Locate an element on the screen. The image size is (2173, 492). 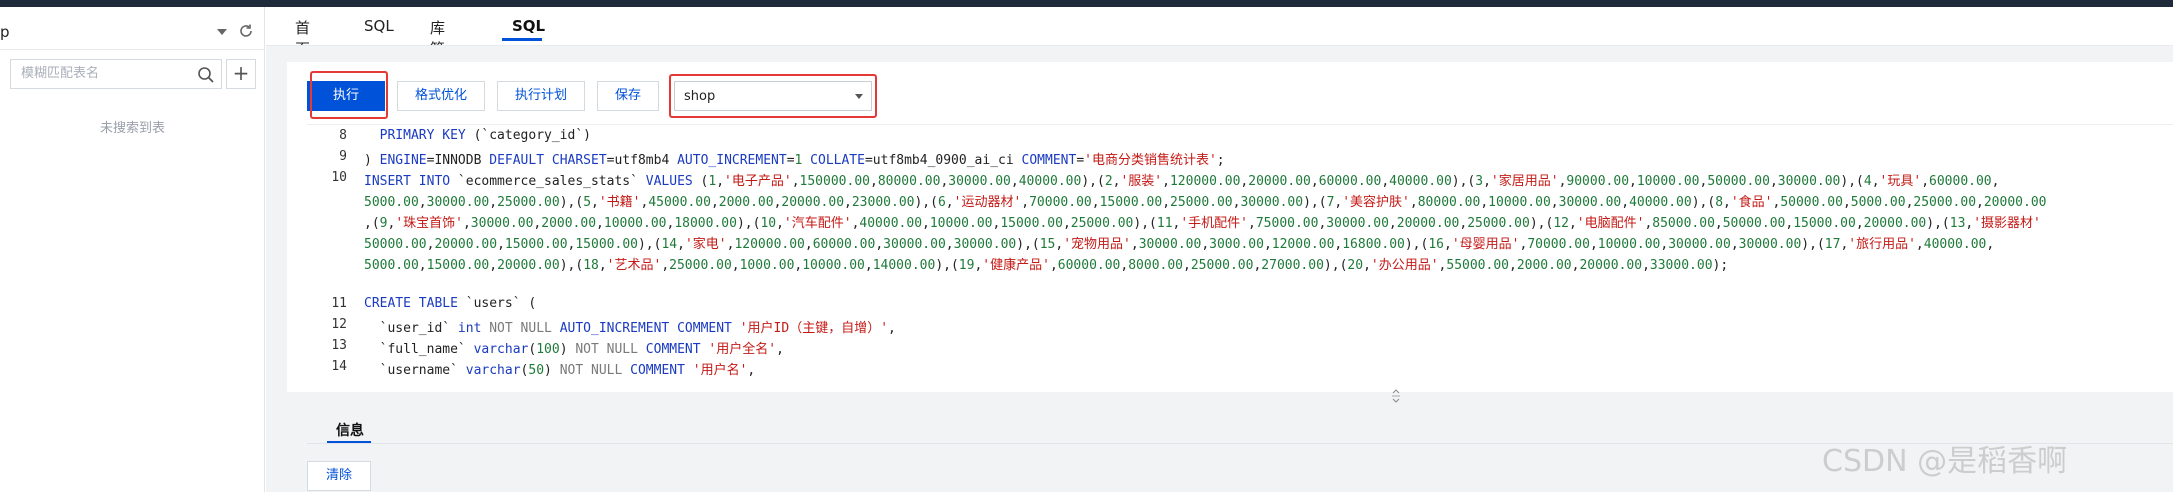
tab-sql: SQL is located at coordinates (379, 26).